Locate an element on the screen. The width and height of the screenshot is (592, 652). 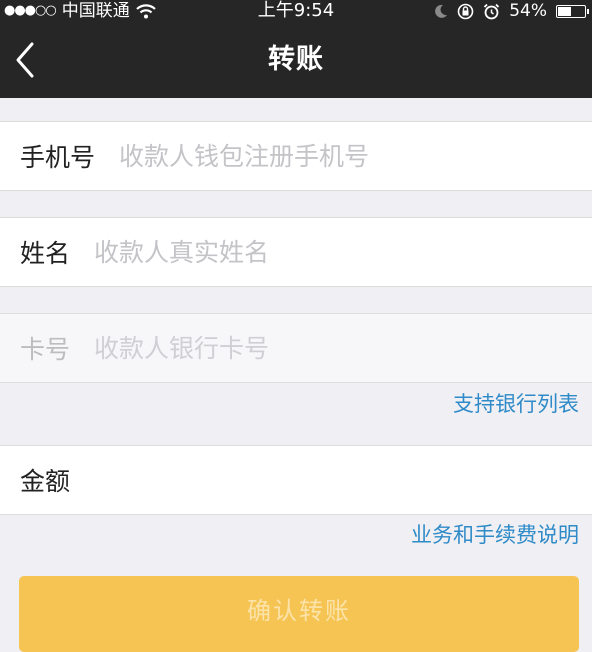
moon-icon is located at coordinates (441, 11).